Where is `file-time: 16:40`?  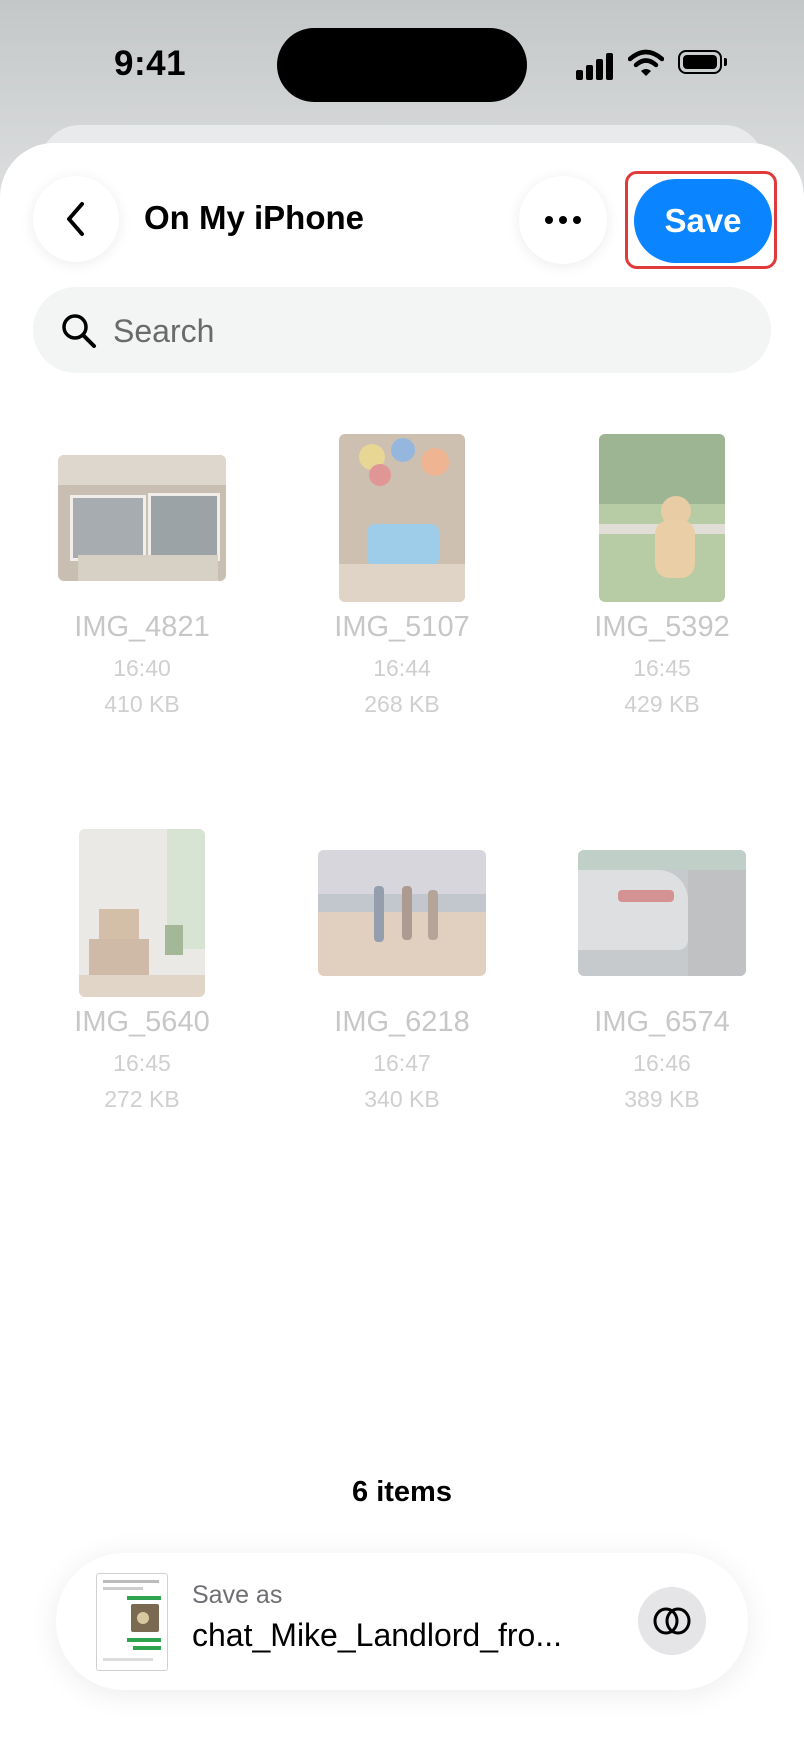 file-time: 16:40 is located at coordinates (142, 668).